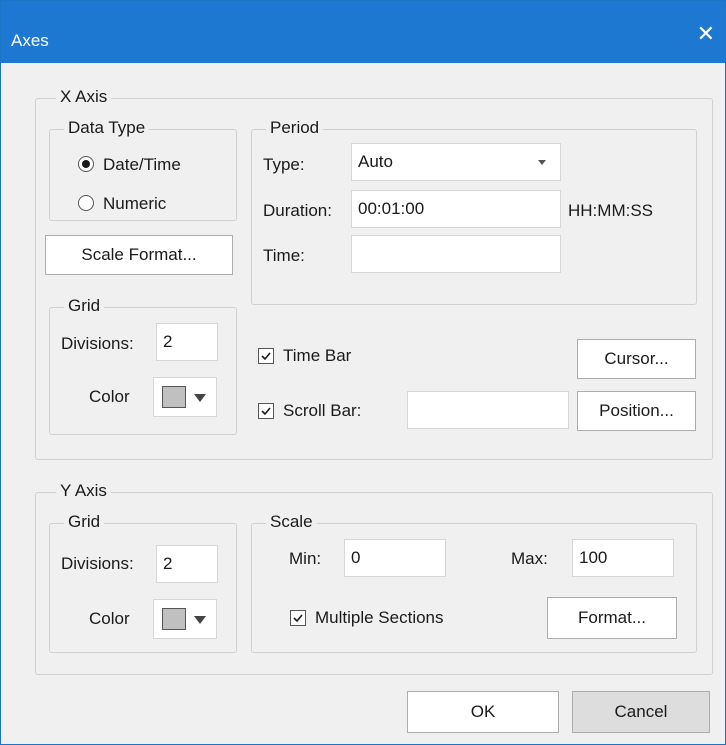 The width and height of the screenshot is (726, 745). Describe the element at coordinates (610, 210) in the screenshot. I see `duration-unit: HH:MM:SS` at that location.